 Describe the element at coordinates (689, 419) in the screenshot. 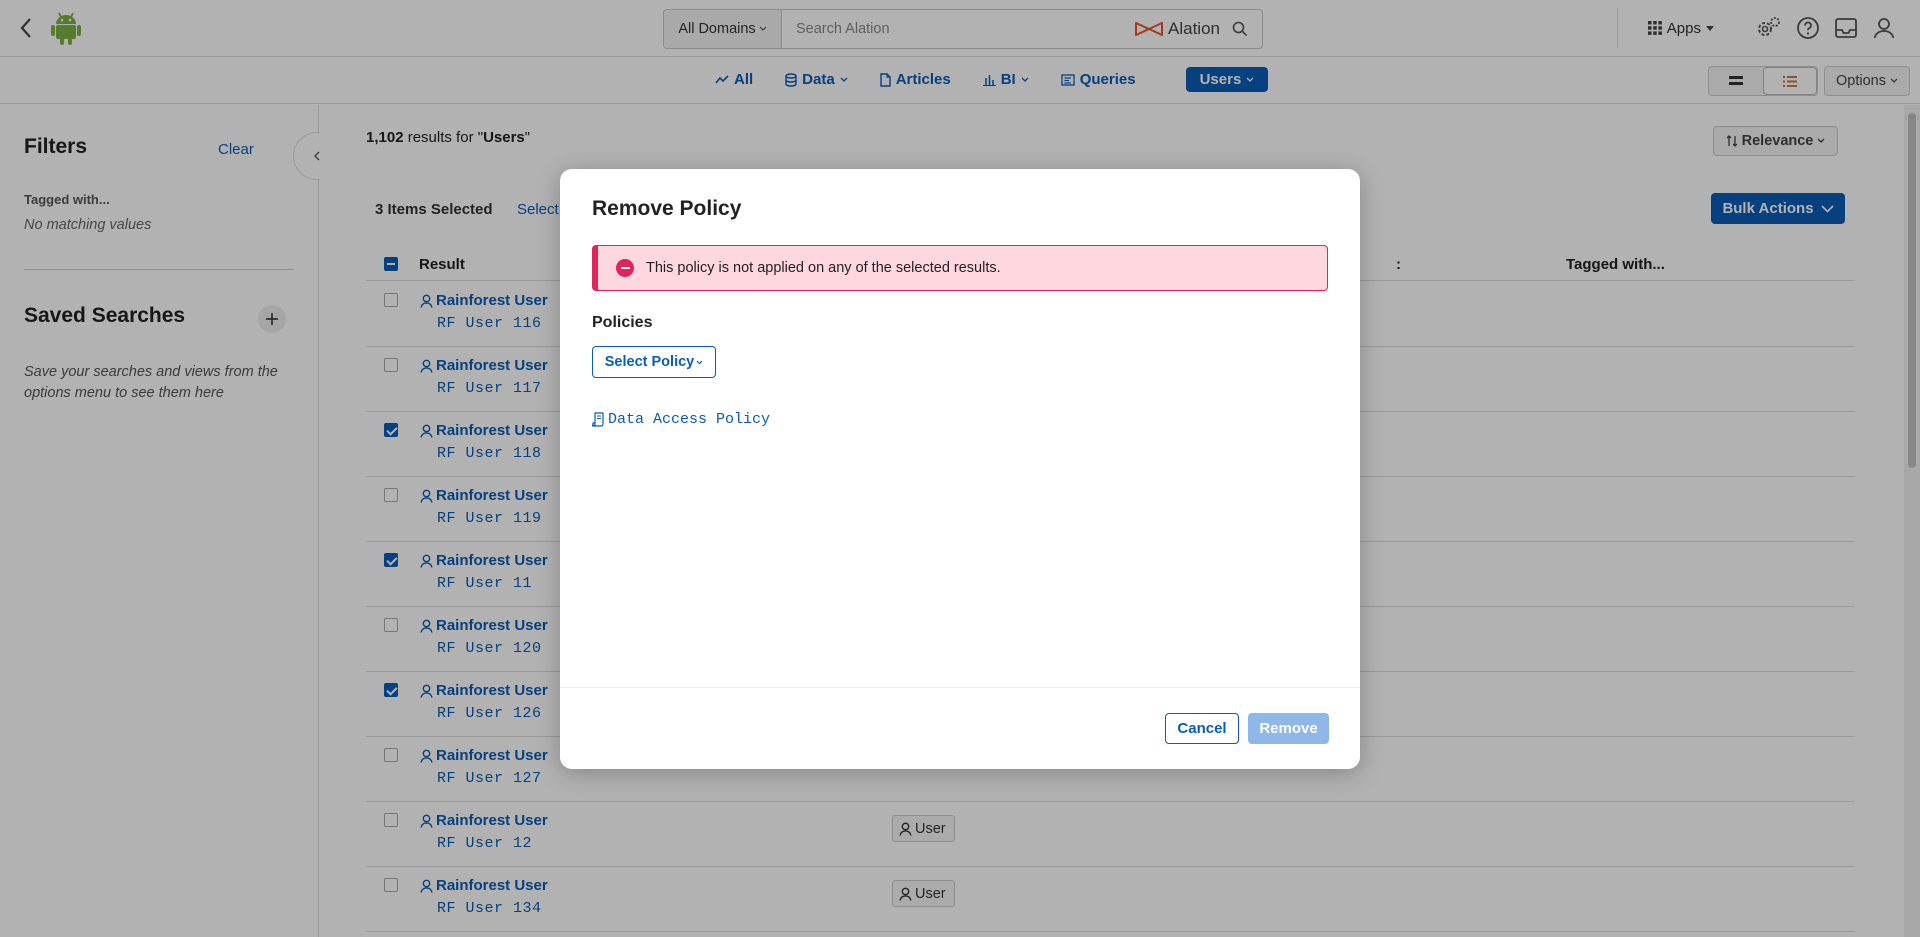

I see `policy-link-label: Data Access Policy` at that location.